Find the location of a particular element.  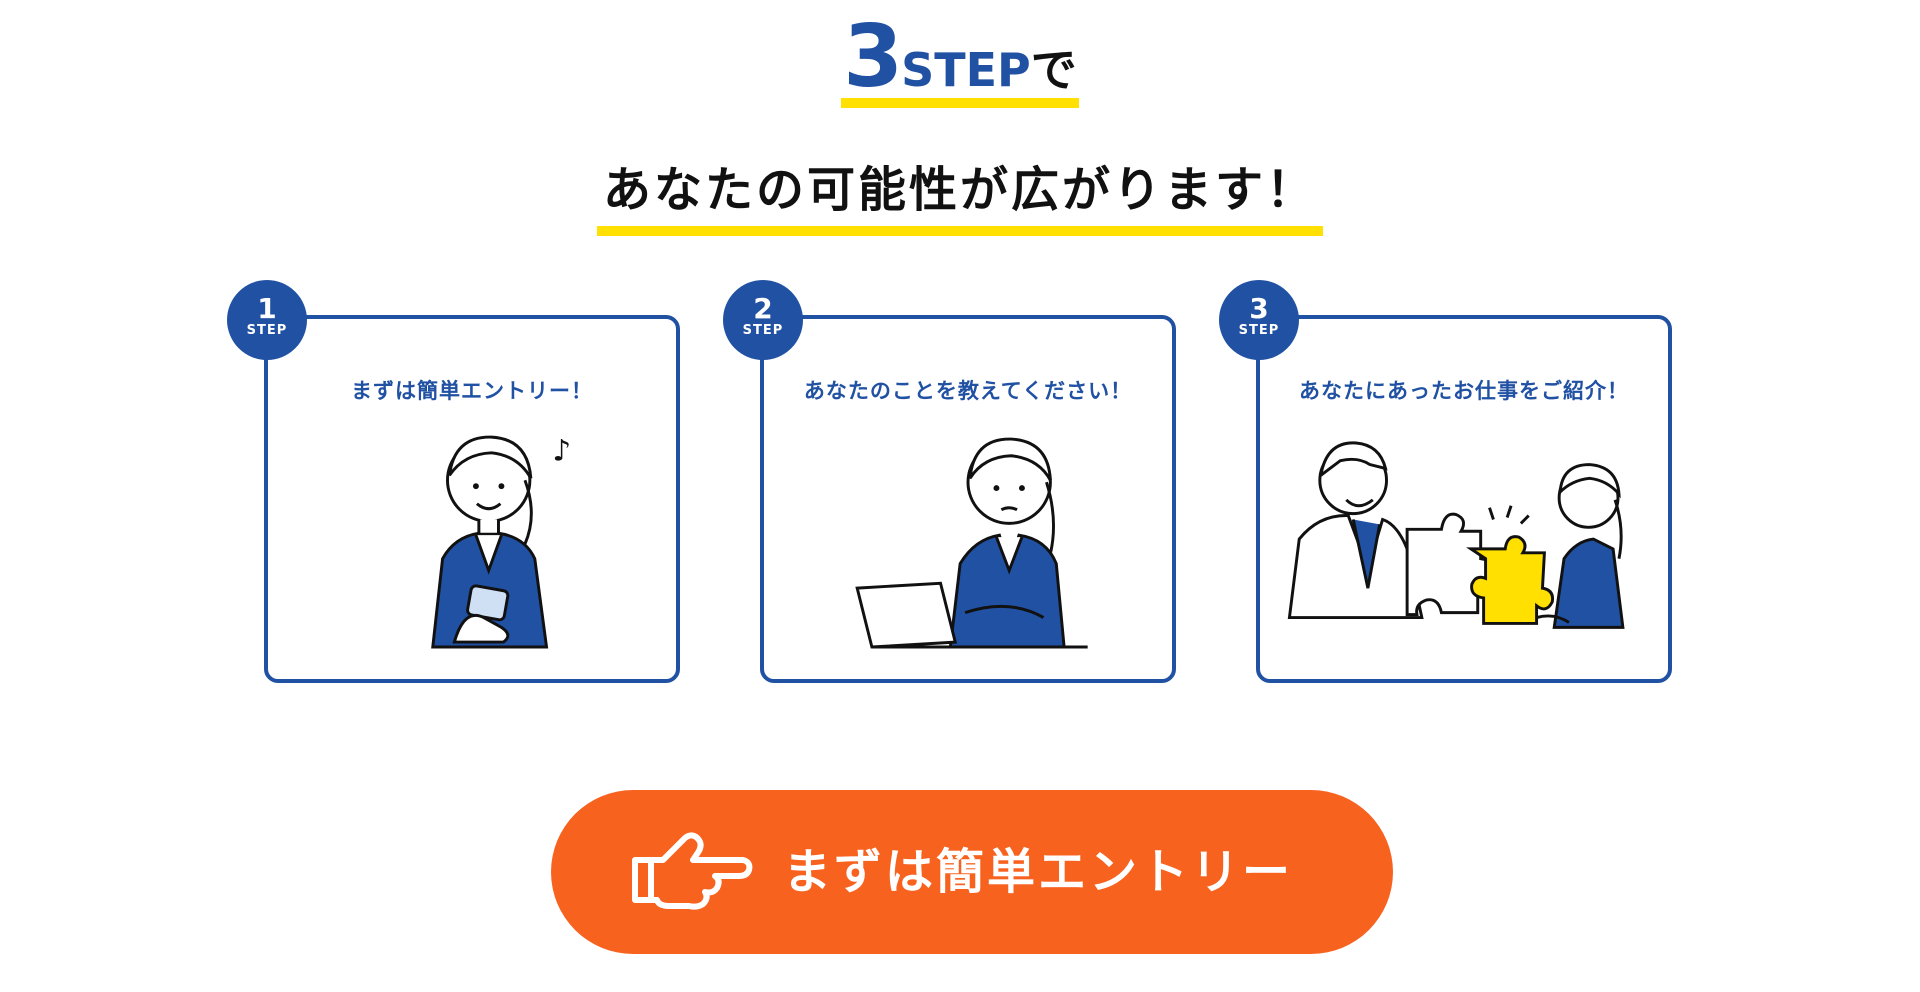

step-title: あなたのことを教えてください！ is located at coordinates (968, 391).